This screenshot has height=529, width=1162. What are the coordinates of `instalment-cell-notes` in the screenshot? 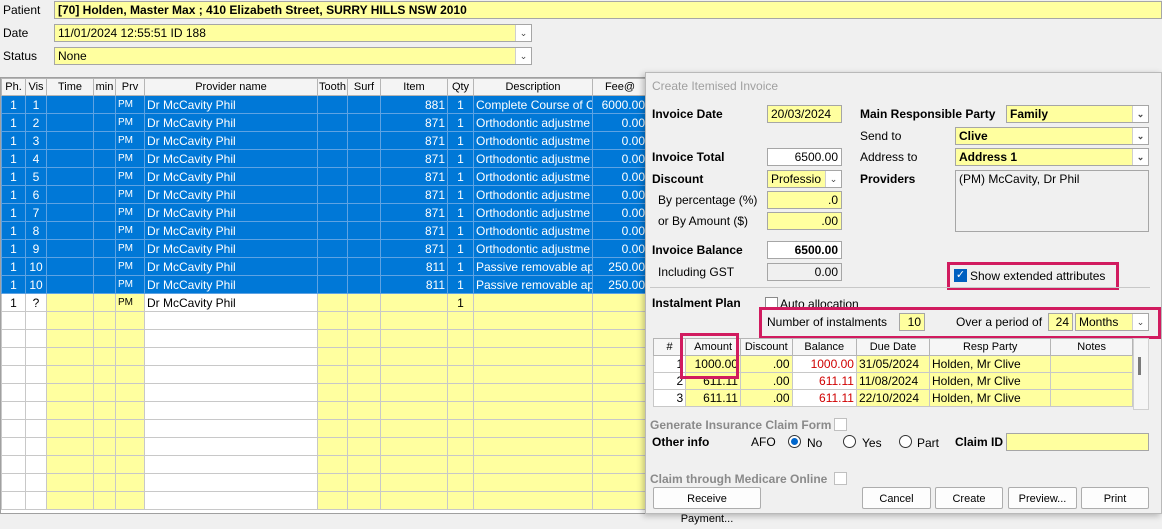 It's located at (1091, 381).